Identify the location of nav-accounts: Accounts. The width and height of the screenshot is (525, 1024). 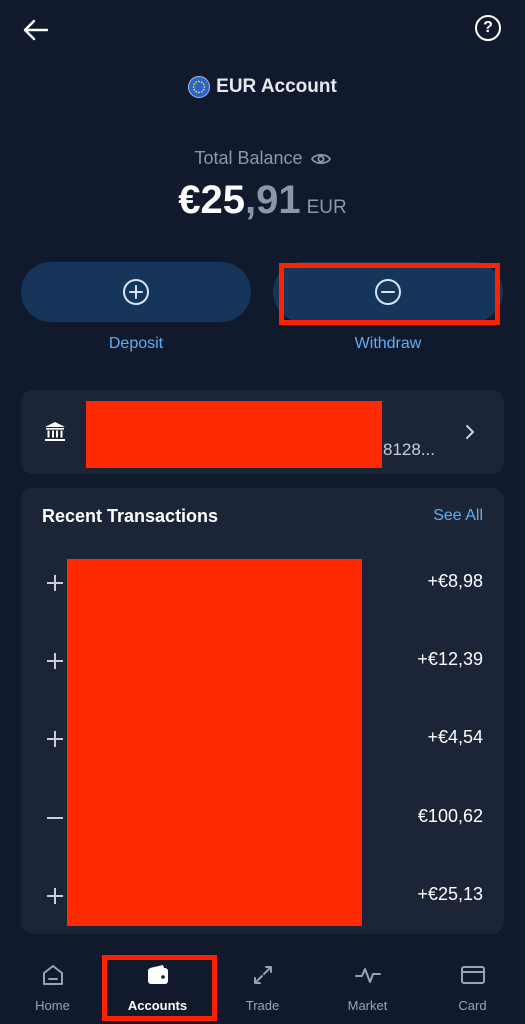
(157, 984).